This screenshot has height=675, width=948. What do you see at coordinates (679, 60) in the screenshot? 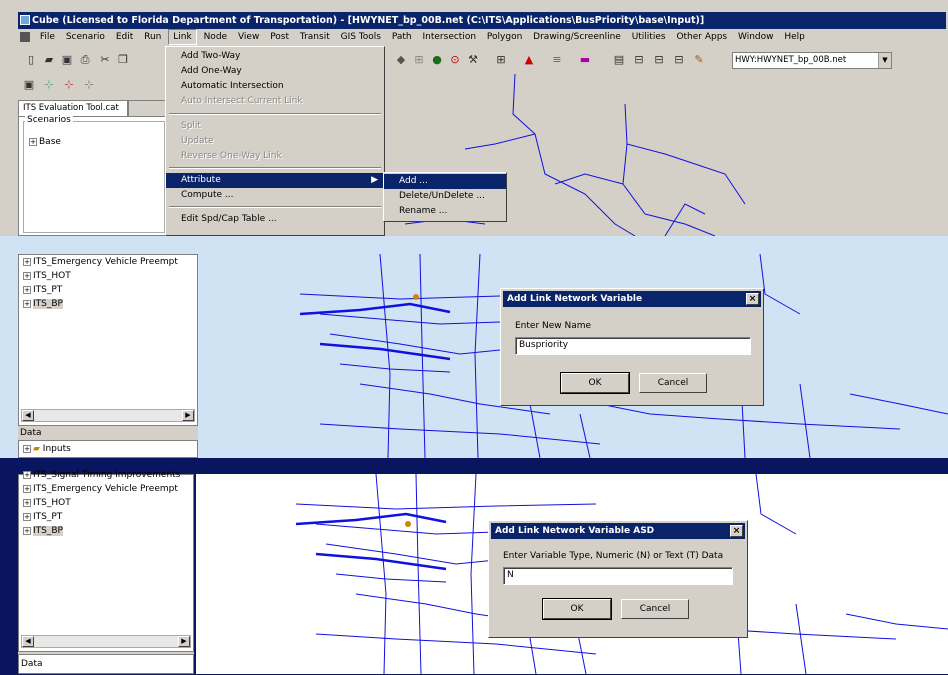
I see `bus2-icon: ⊟` at bounding box center [679, 60].